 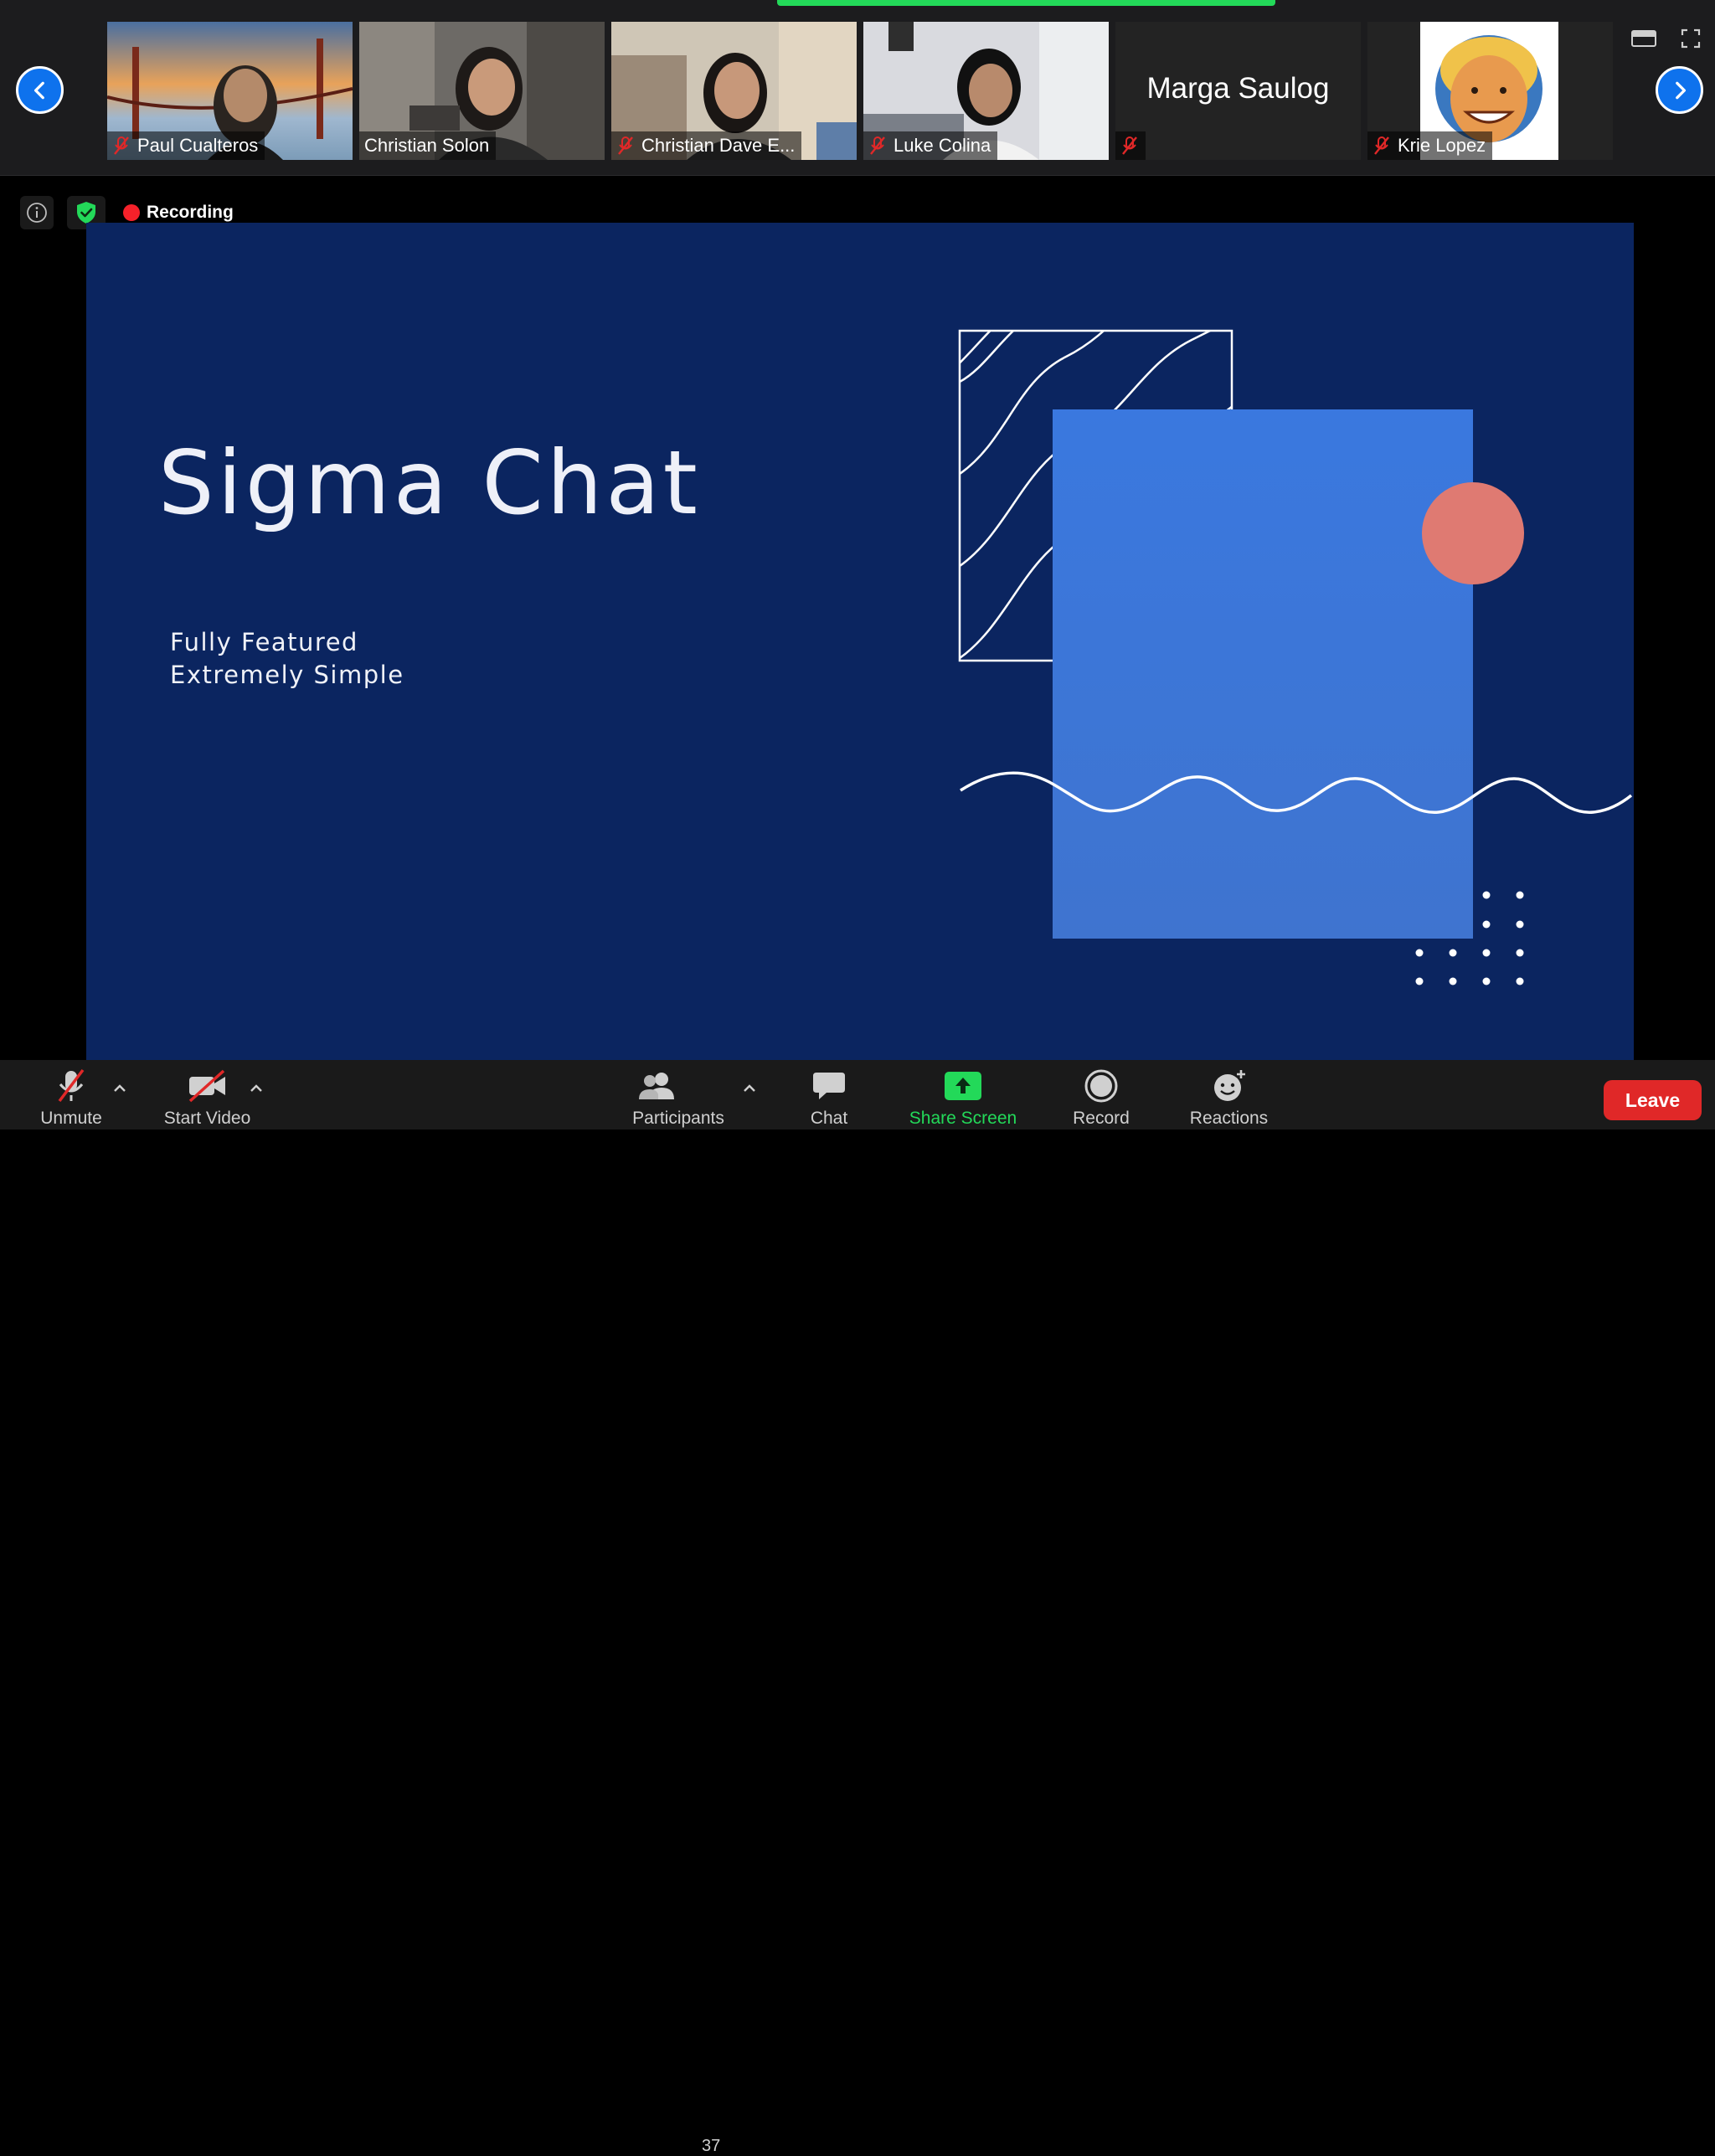 I want to click on audio-options-chevron-up-icon, so click(x=119, y=1088).